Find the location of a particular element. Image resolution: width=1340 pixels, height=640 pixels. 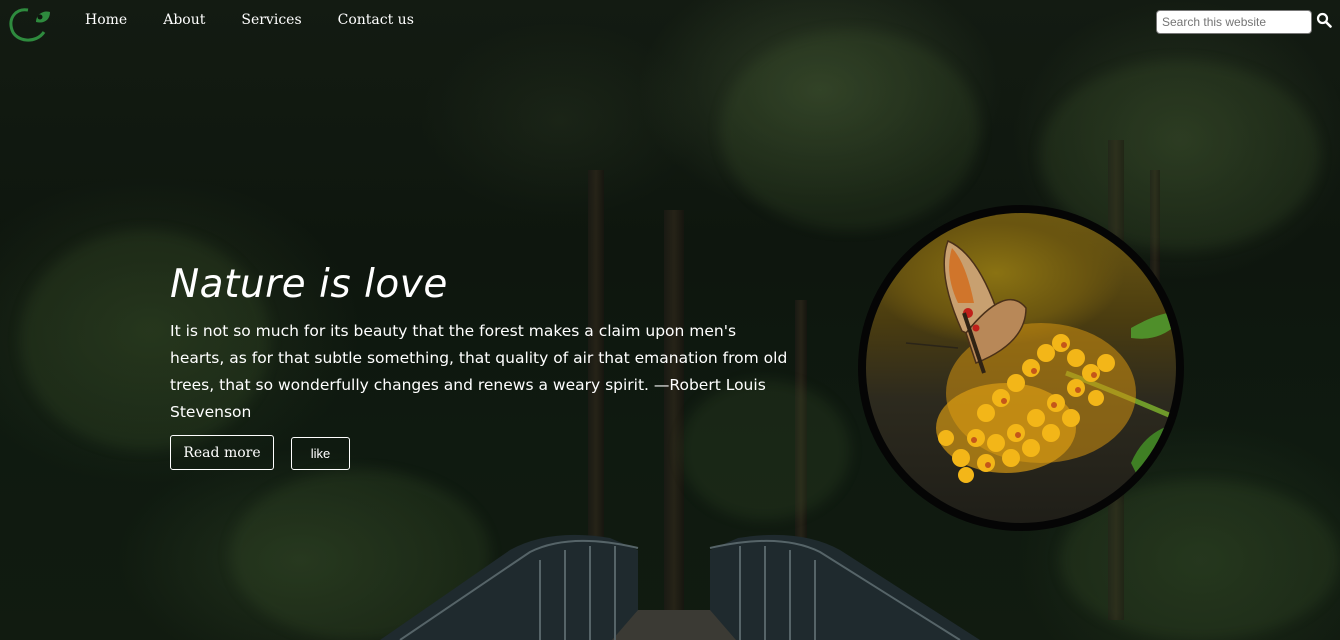

nav-link-services: Services is located at coordinates (271, 20).